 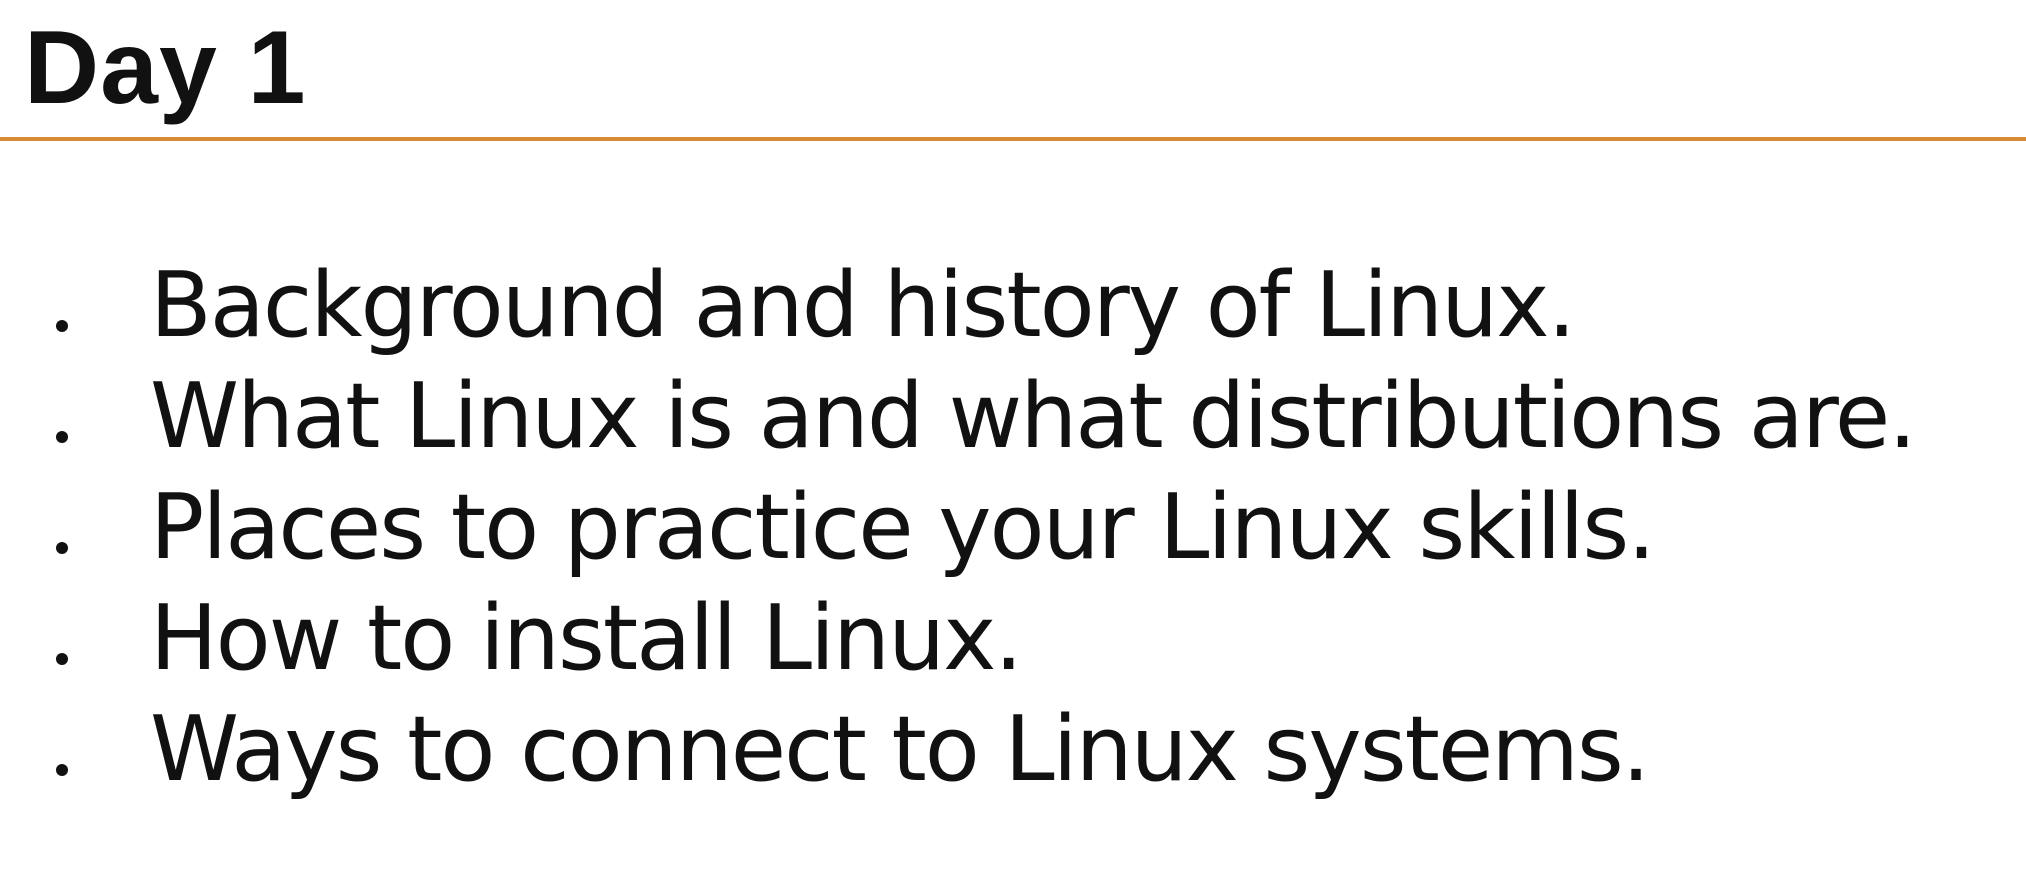 What do you see at coordinates (900, 749) in the screenshot?
I see `bullet-text: Ways to connect to Linux systems.` at bounding box center [900, 749].